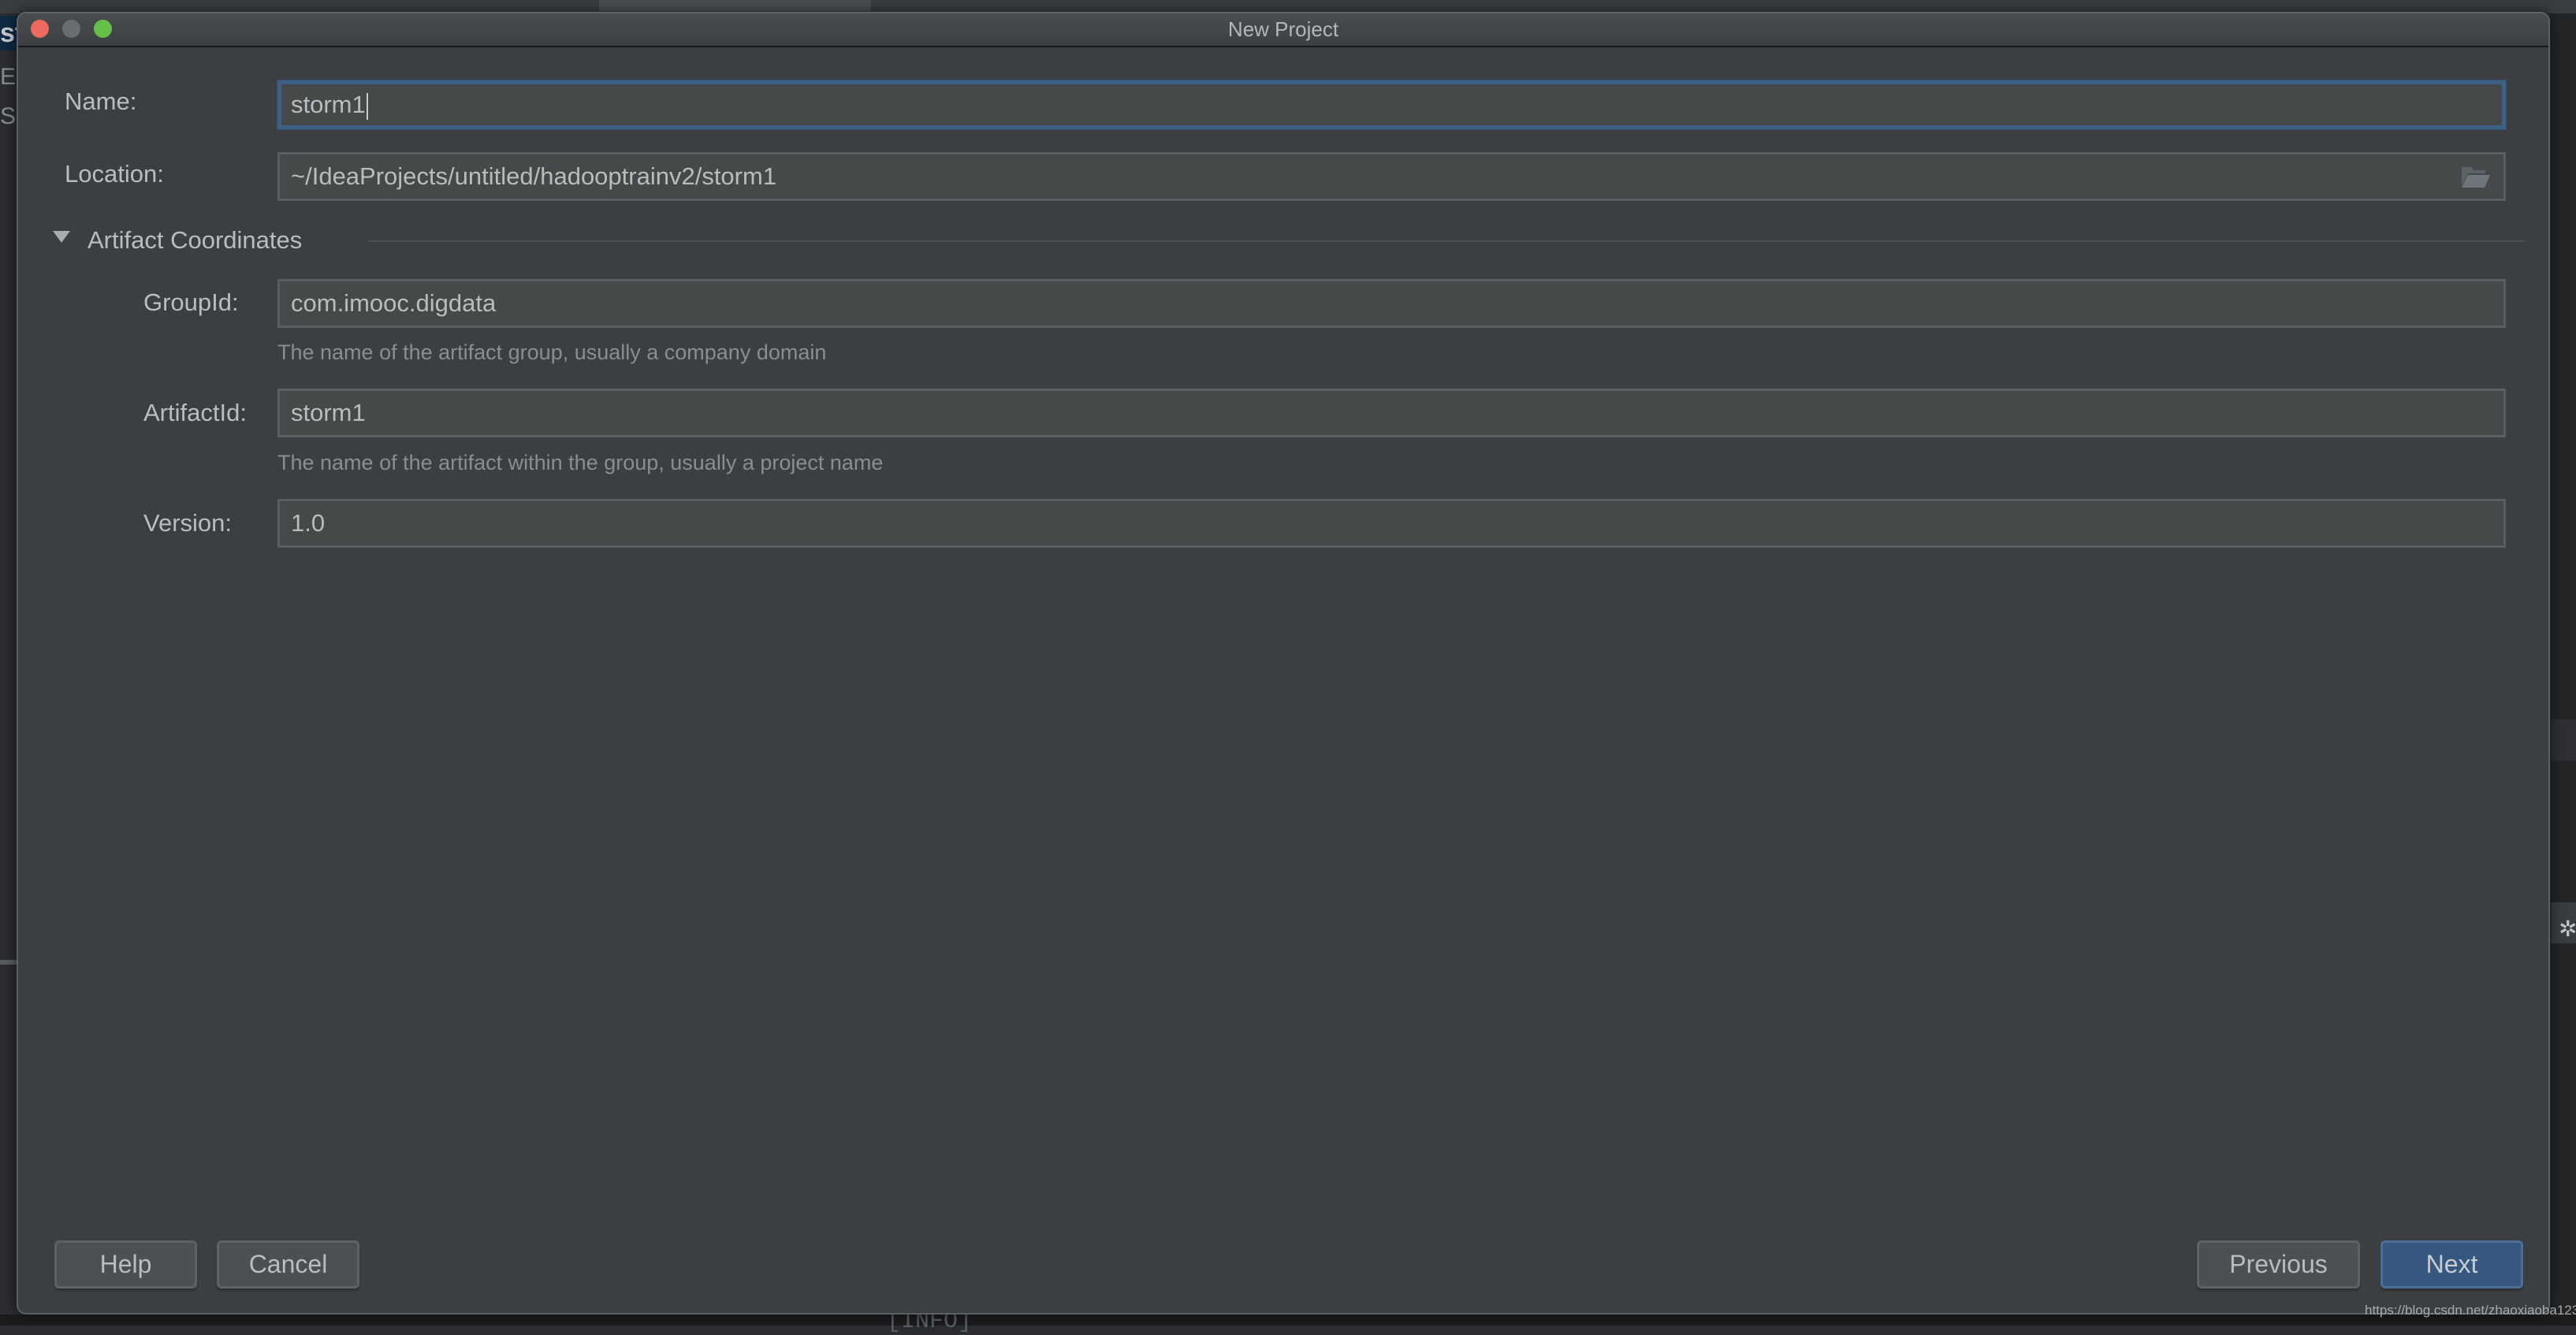  What do you see at coordinates (2452, 1264) in the screenshot?
I see `next-button: Next` at bounding box center [2452, 1264].